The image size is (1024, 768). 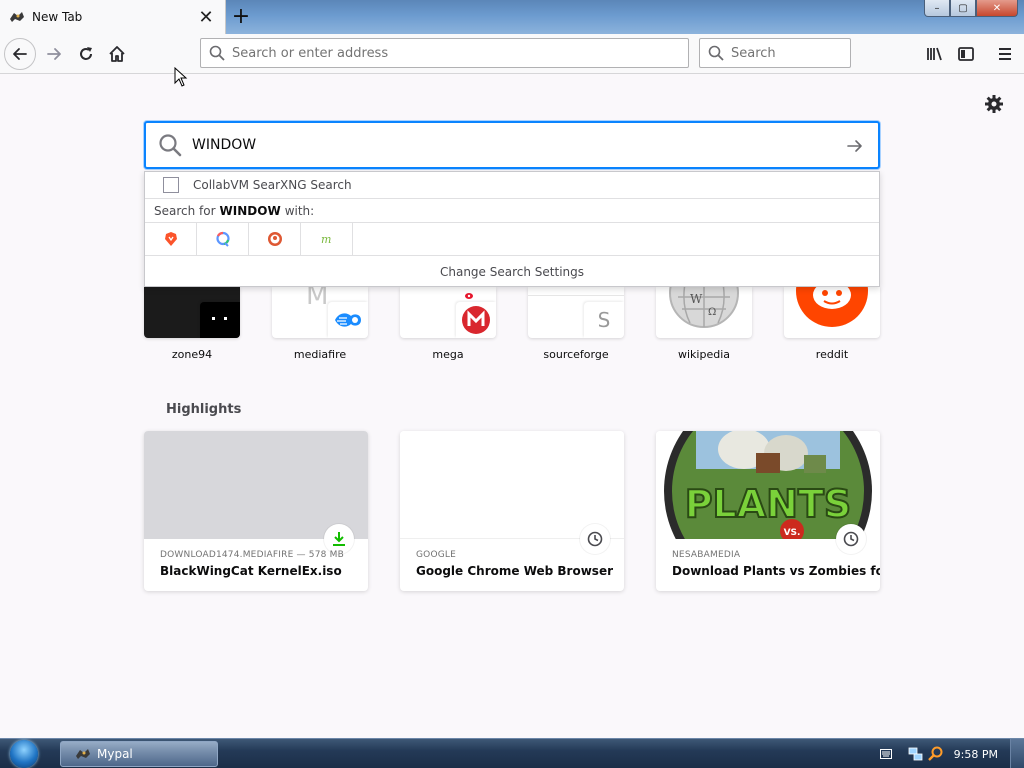 I want to click on card-title: BlackWingCat KernelEx.iso, so click(x=251, y=571).